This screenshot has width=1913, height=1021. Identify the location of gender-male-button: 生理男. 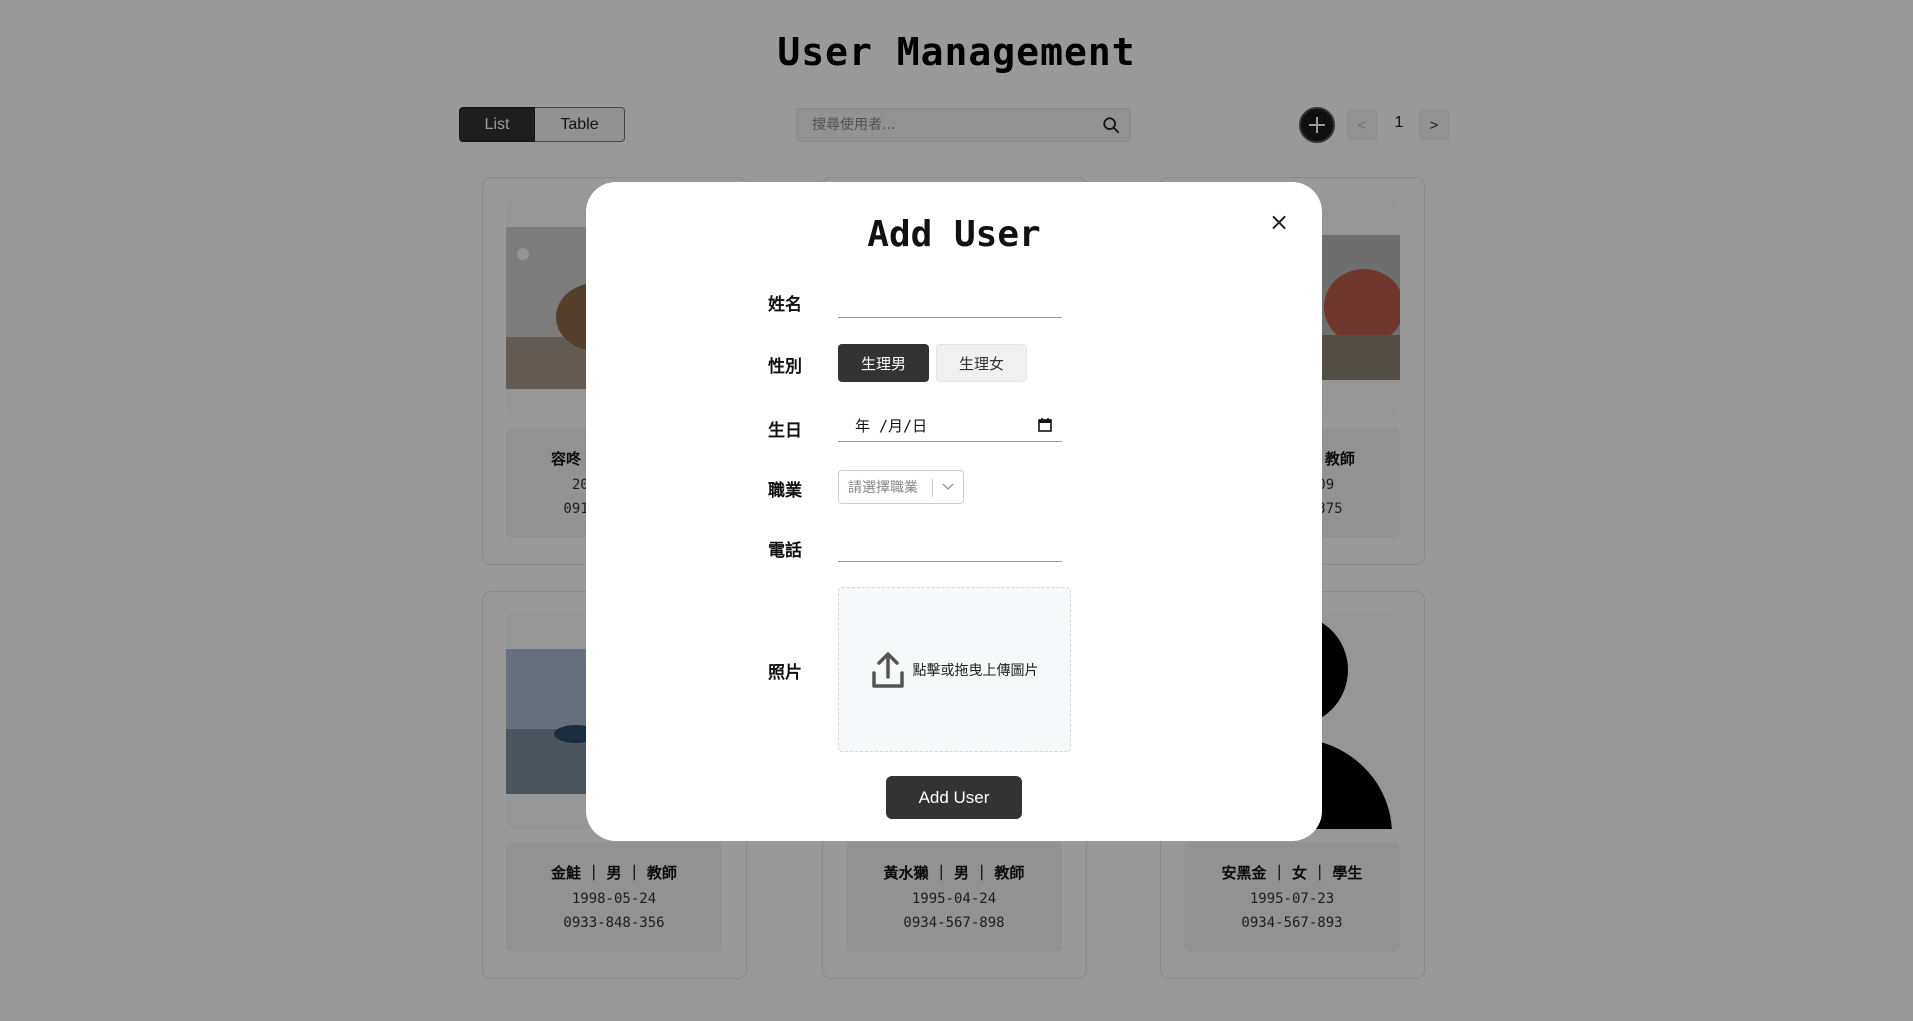
(883, 363).